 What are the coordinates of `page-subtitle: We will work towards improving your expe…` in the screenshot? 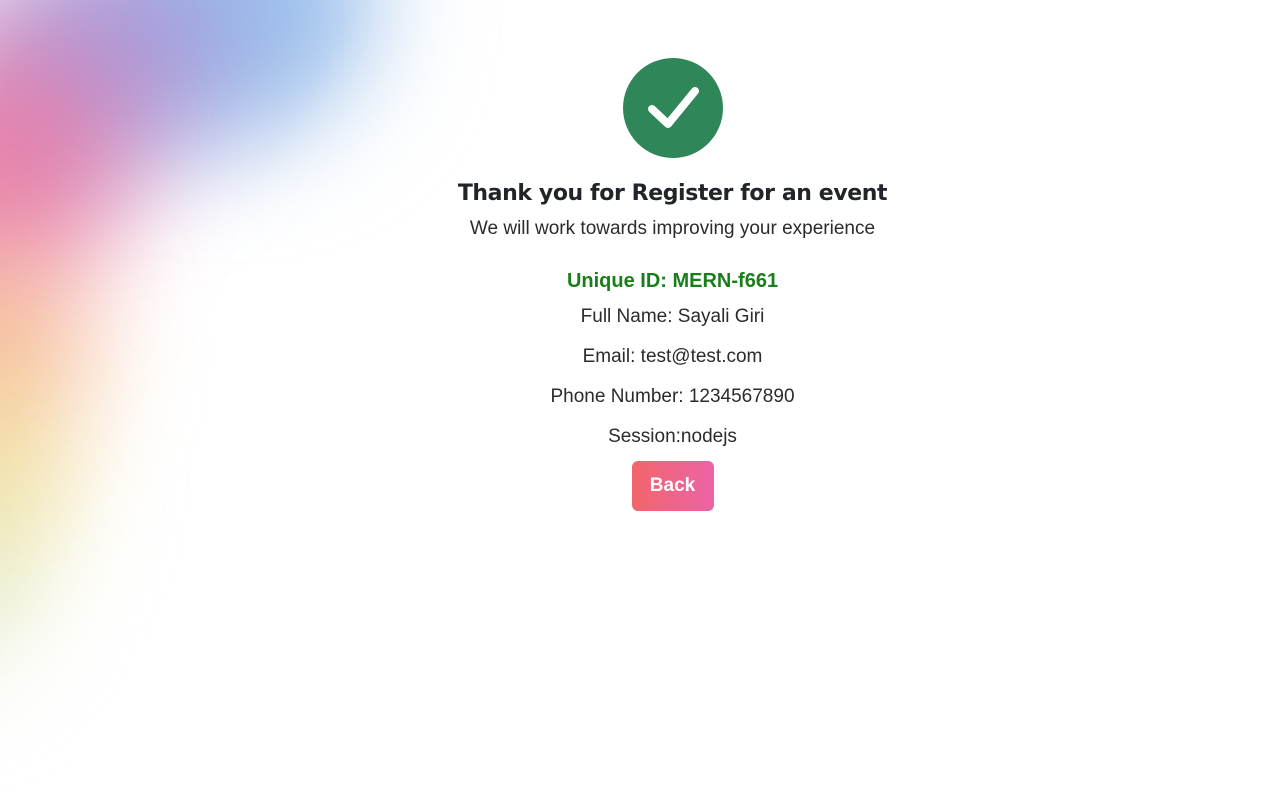 It's located at (672, 228).